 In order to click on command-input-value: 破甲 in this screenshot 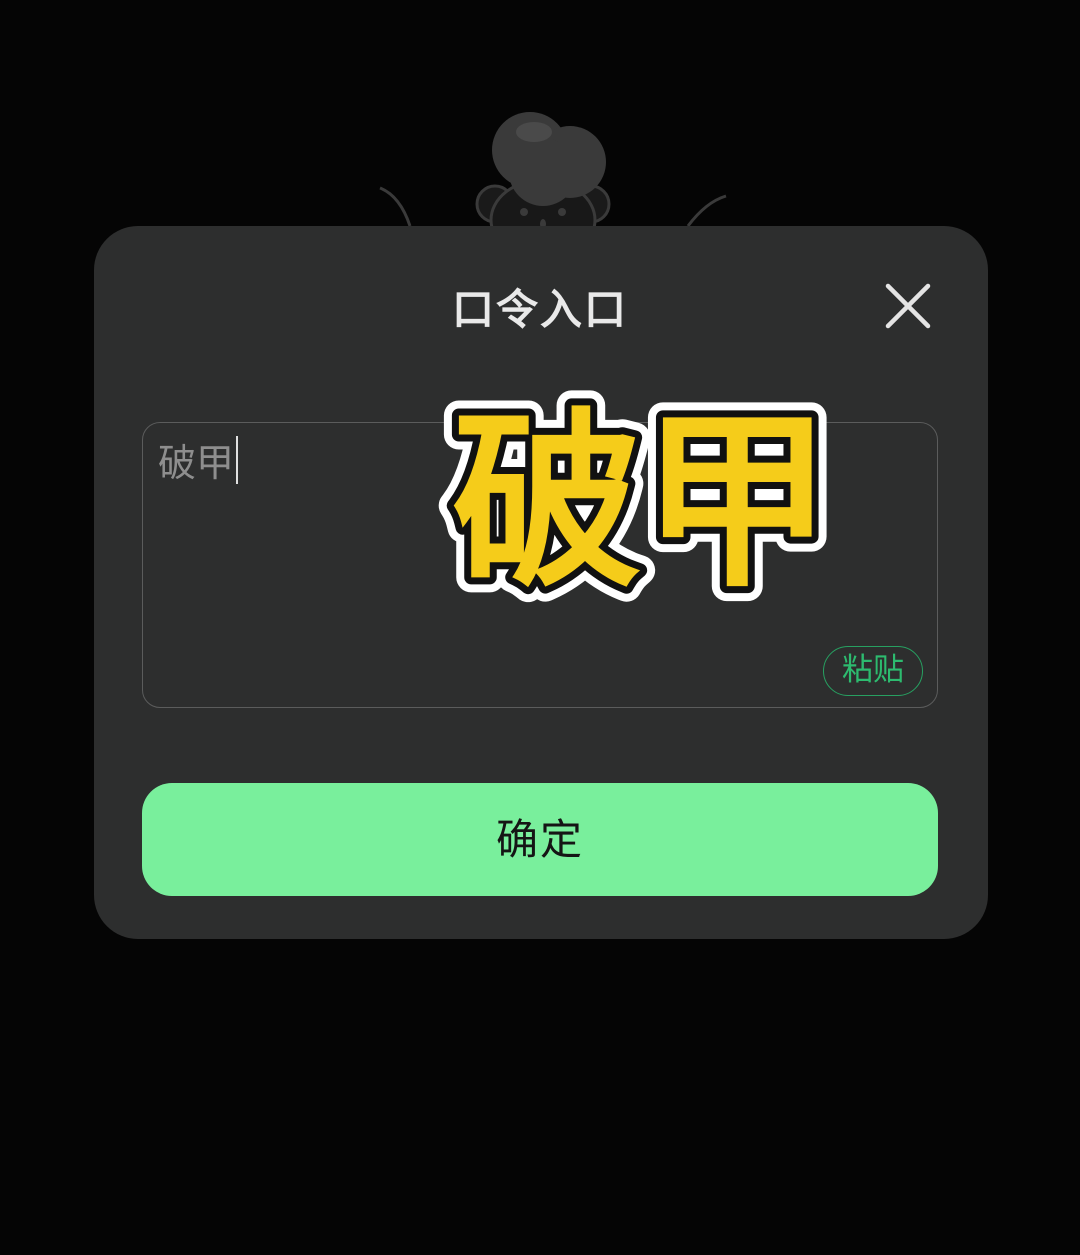, I will do `click(196, 463)`.